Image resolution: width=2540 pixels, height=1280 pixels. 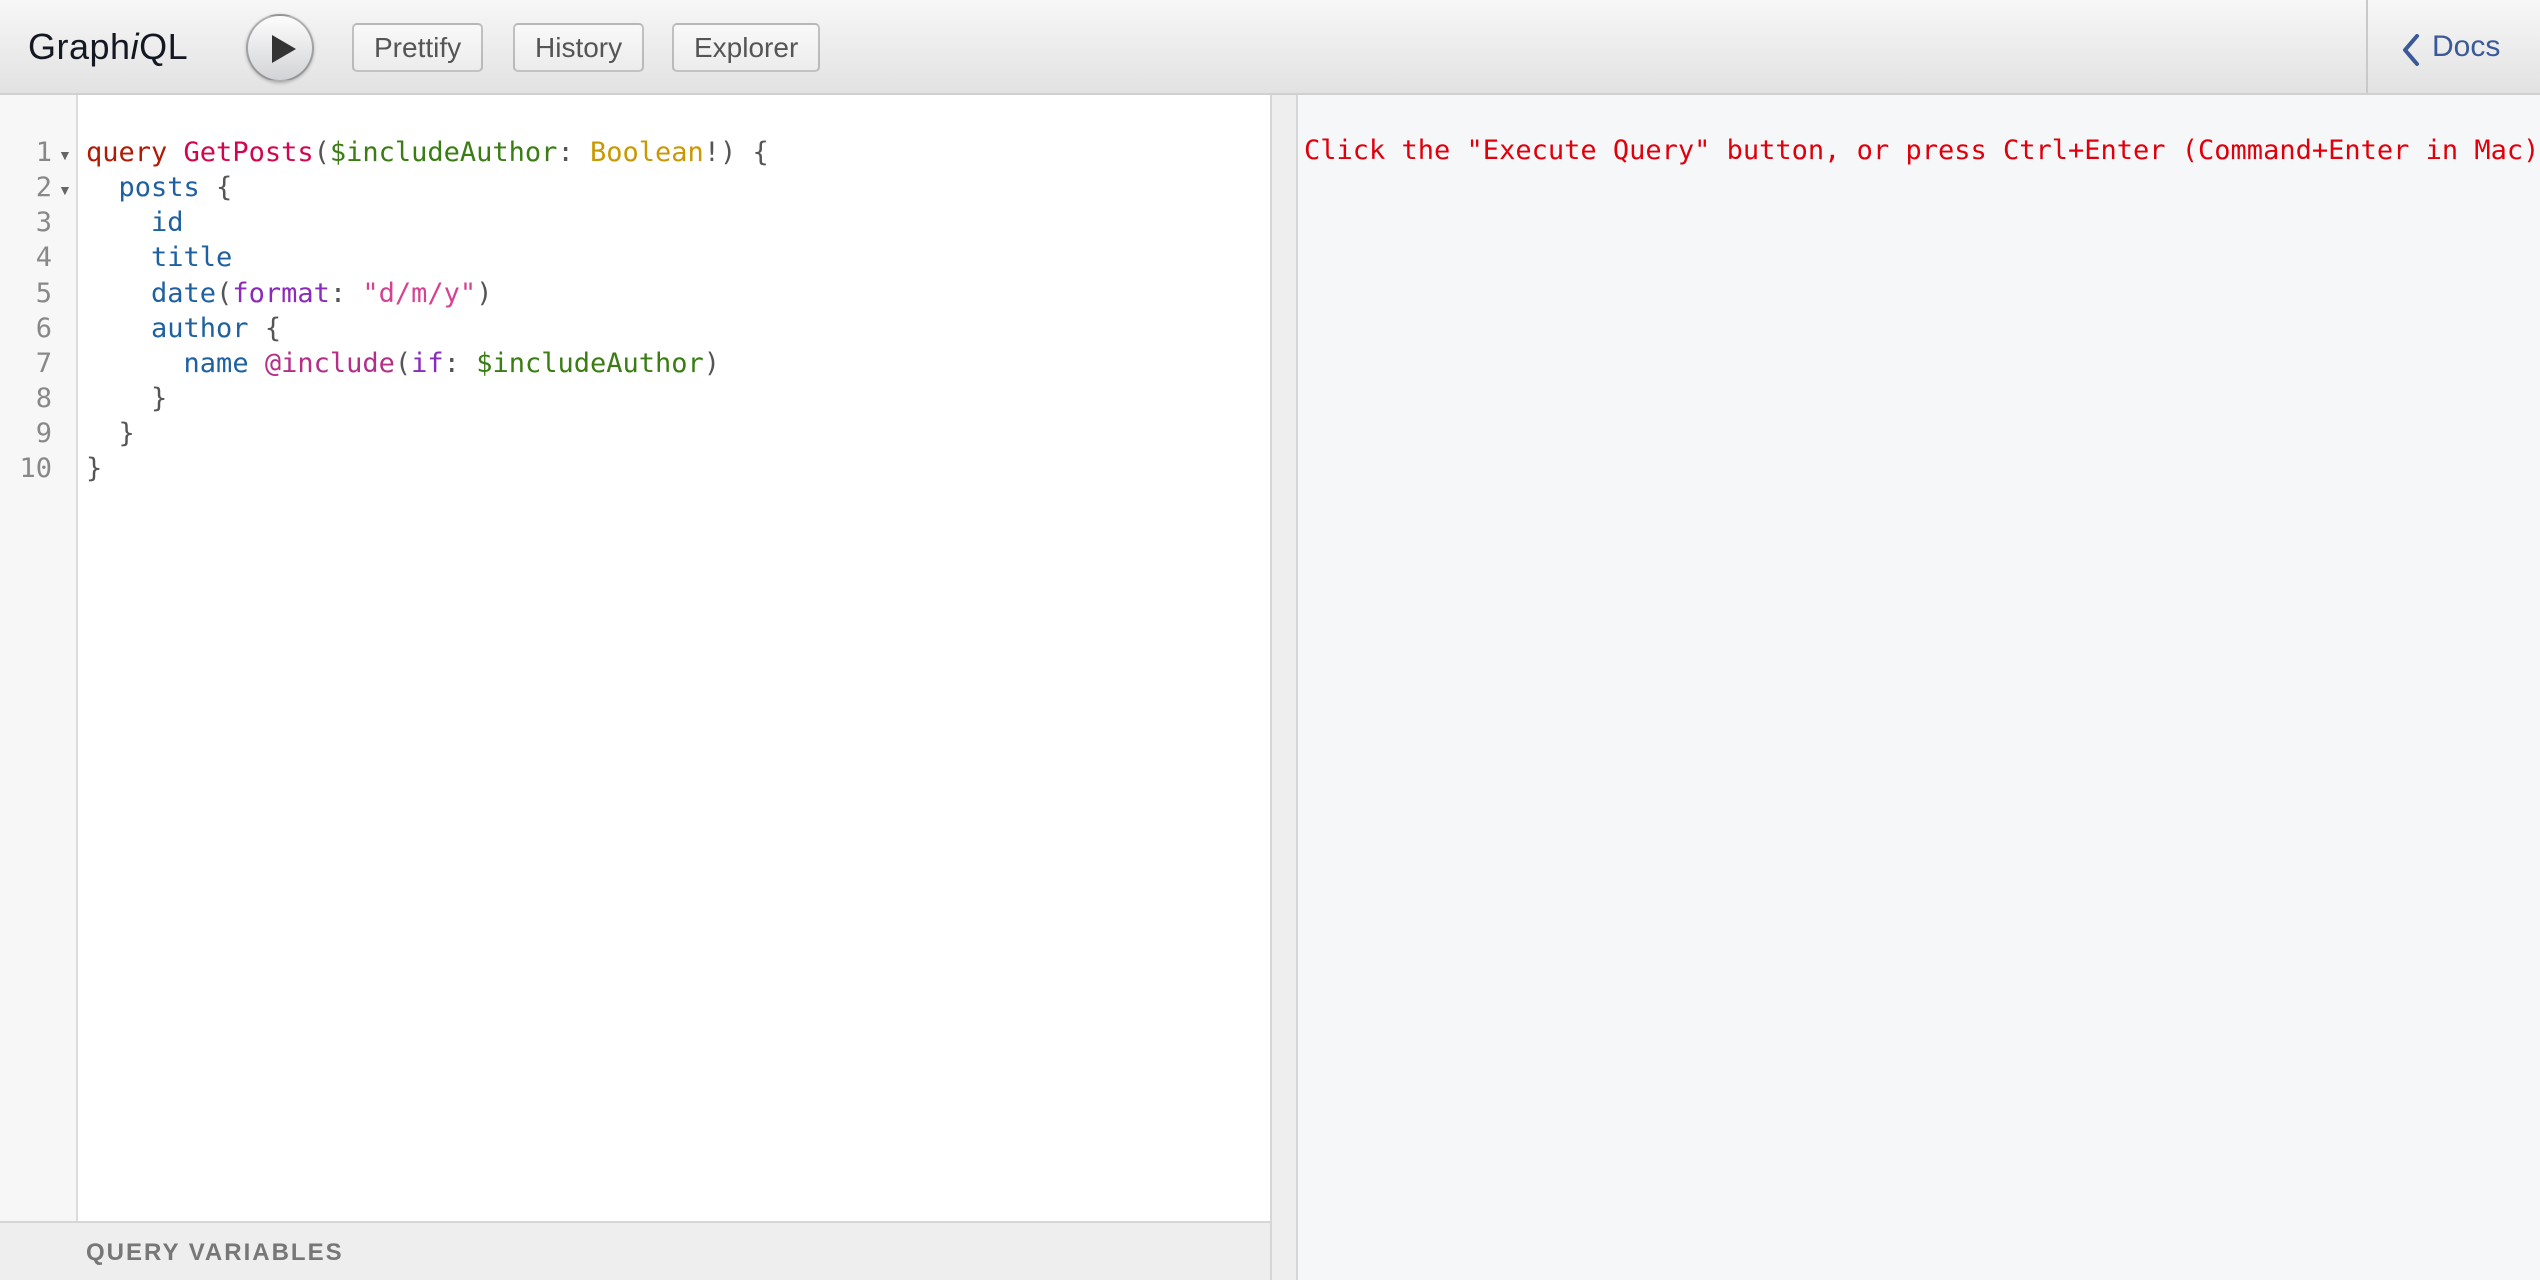 What do you see at coordinates (43, 257) in the screenshot?
I see `line-number: 4` at bounding box center [43, 257].